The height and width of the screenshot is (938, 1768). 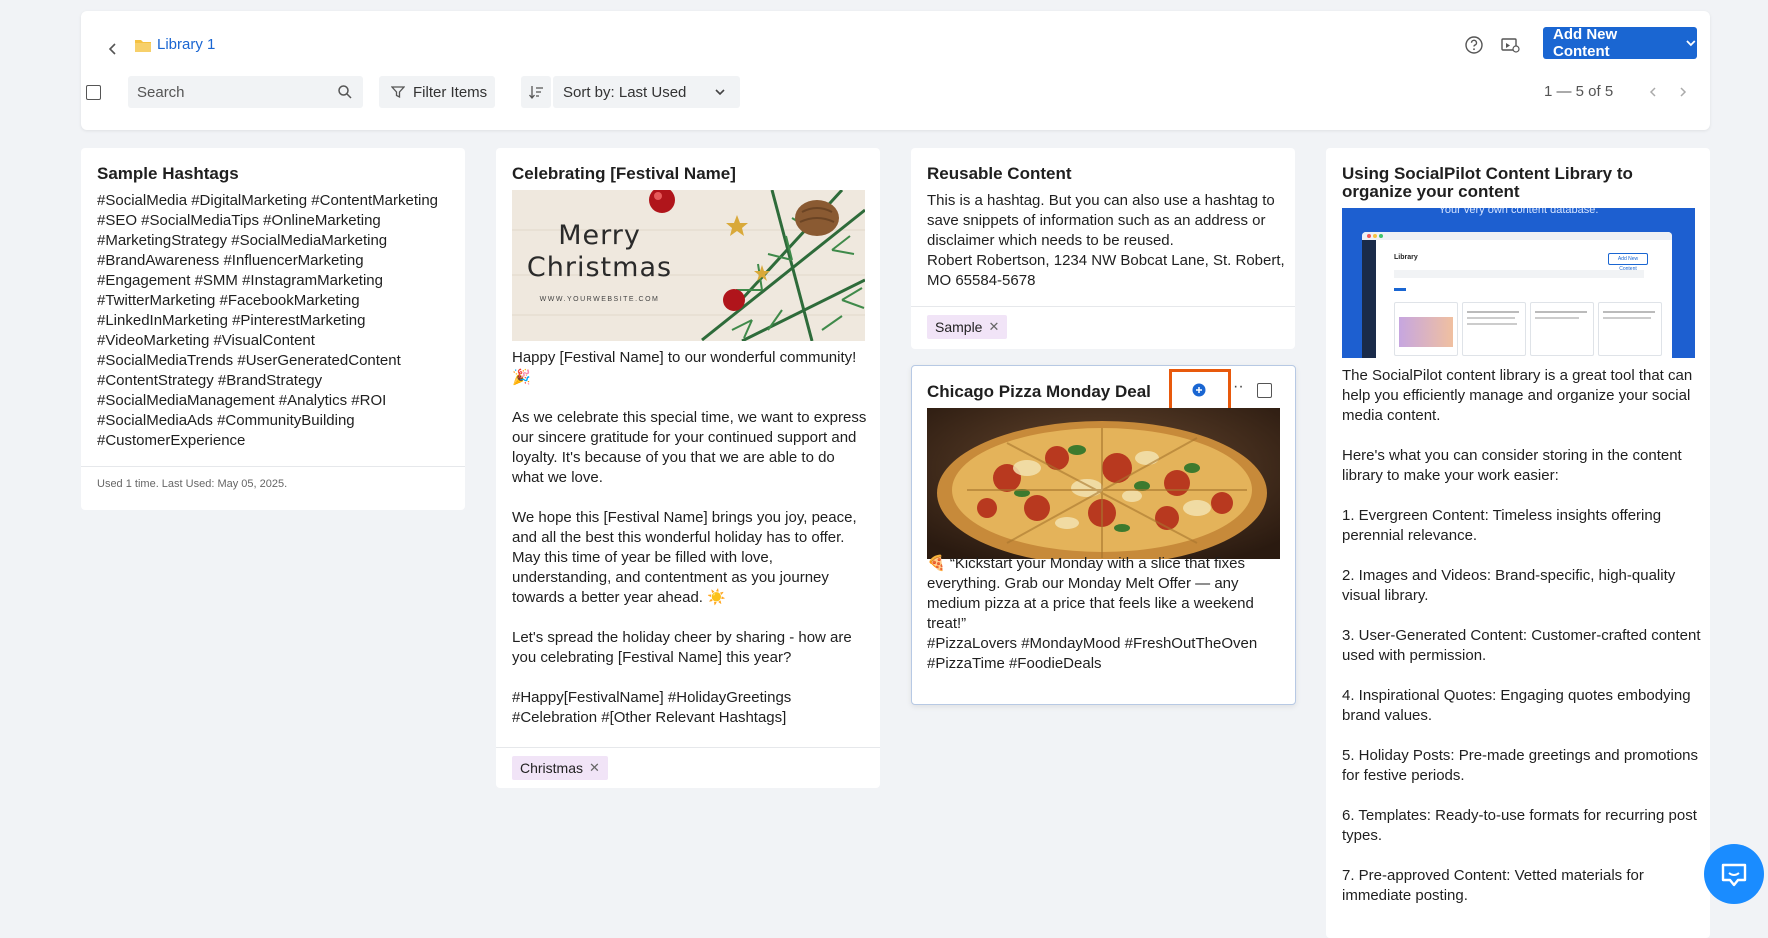 I want to click on tag-chip: Sample ✕, so click(x=967, y=327).